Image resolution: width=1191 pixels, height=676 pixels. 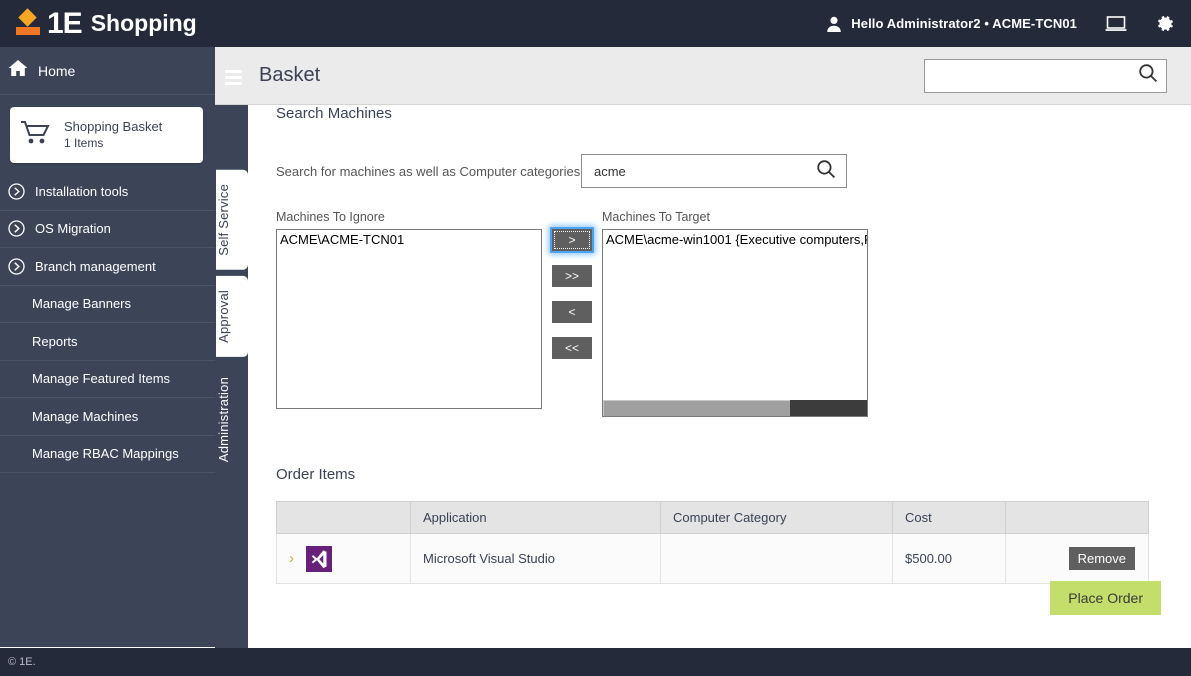 I want to click on sidebar-item-branch-management: Branch management, so click(x=107, y=267).